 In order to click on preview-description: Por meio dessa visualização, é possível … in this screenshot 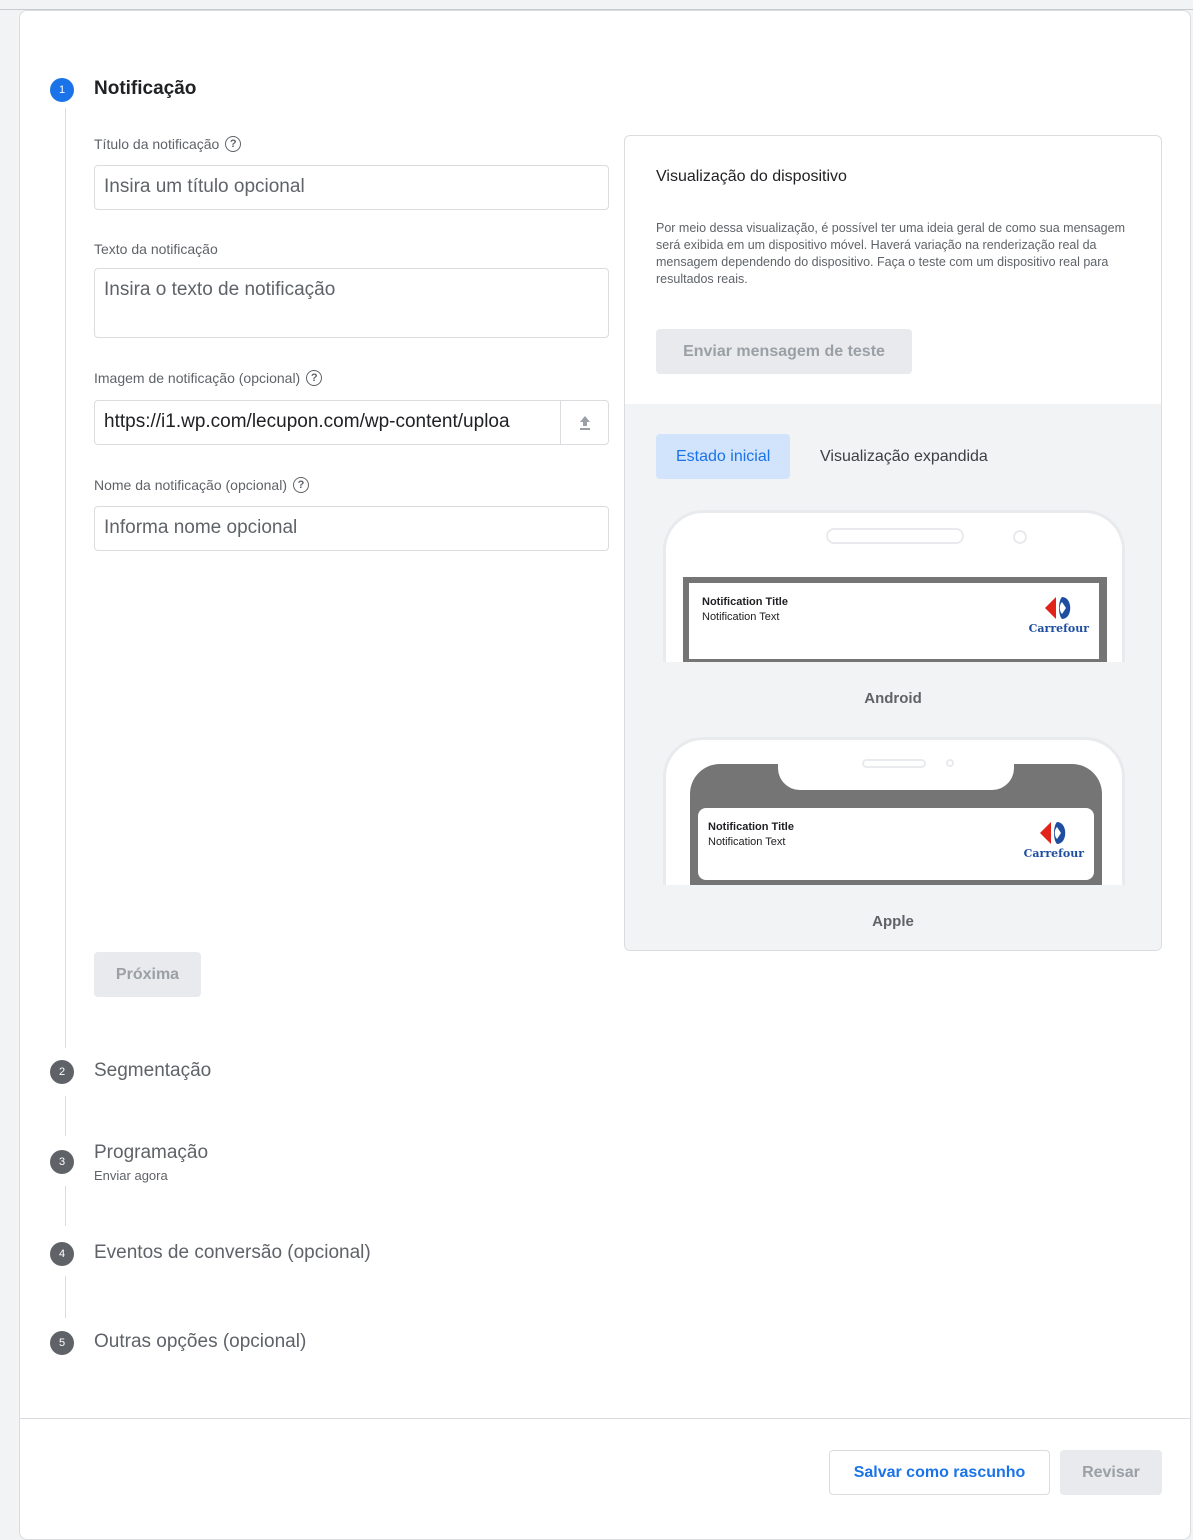, I will do `click(890, 253)`.